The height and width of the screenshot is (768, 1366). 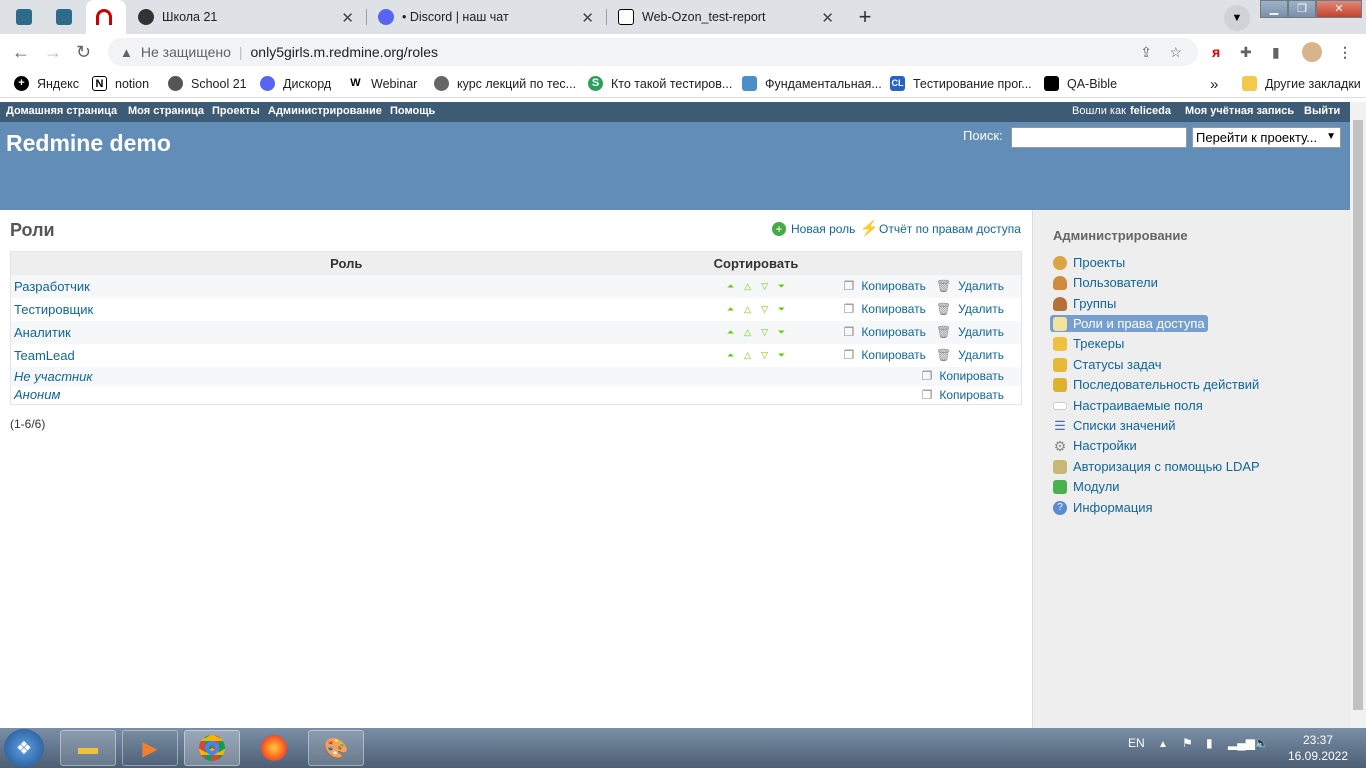 What do you see at coordinates (120, 83) in the screenshot?
I see `bookmark-notion: Nnotion` at bounding box center [120, 83].